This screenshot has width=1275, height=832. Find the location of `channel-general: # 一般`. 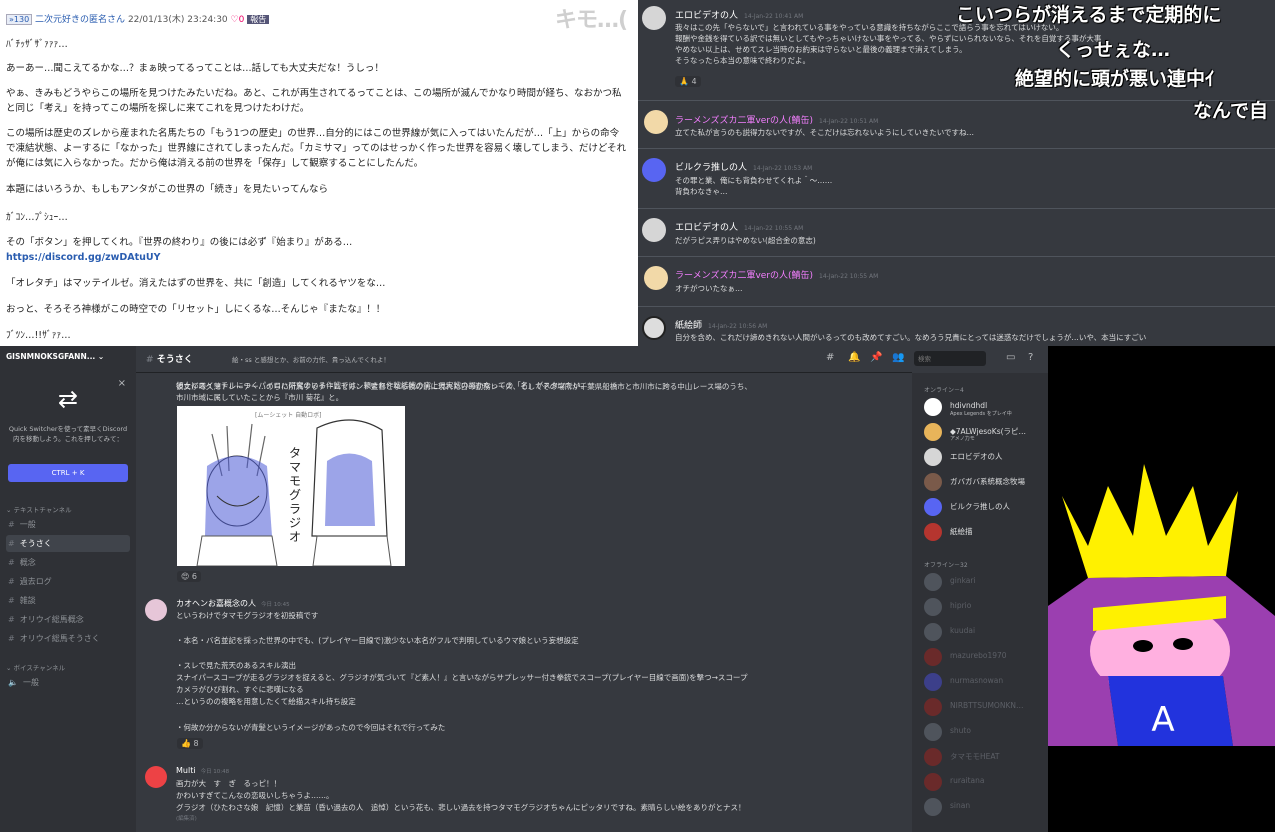

channel-general: # 一般 is located at coordinates (68, 524).